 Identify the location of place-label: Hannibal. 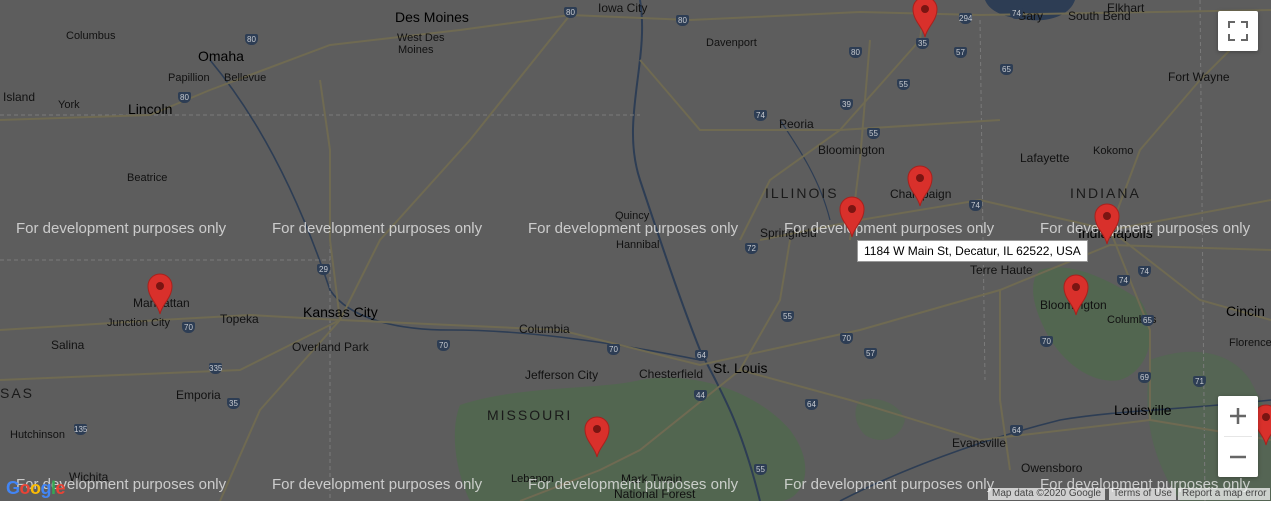
(638, 245).